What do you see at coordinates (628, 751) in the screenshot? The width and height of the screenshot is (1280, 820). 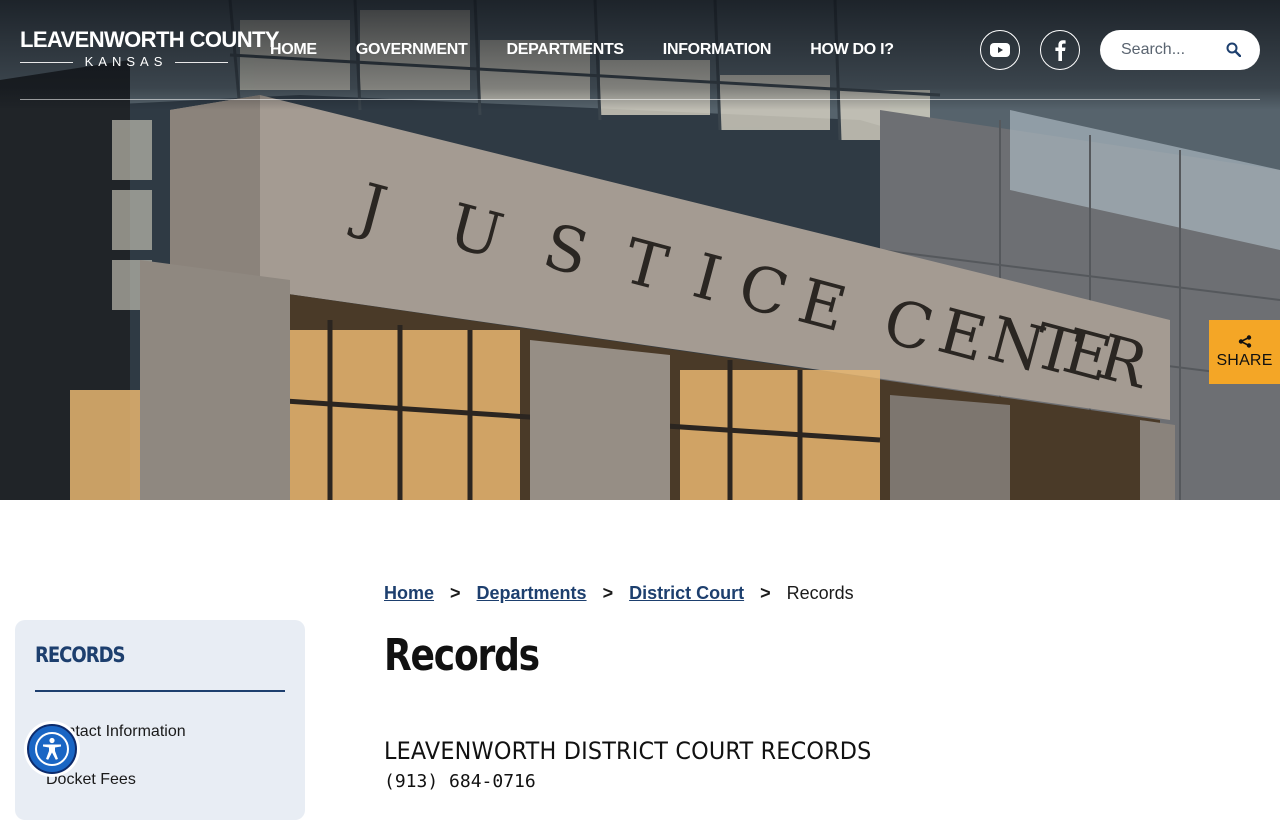 I see `section-heading: LEAVENWORTH DISTRICT COURT RECORDS` at bounding box center [628, 751].